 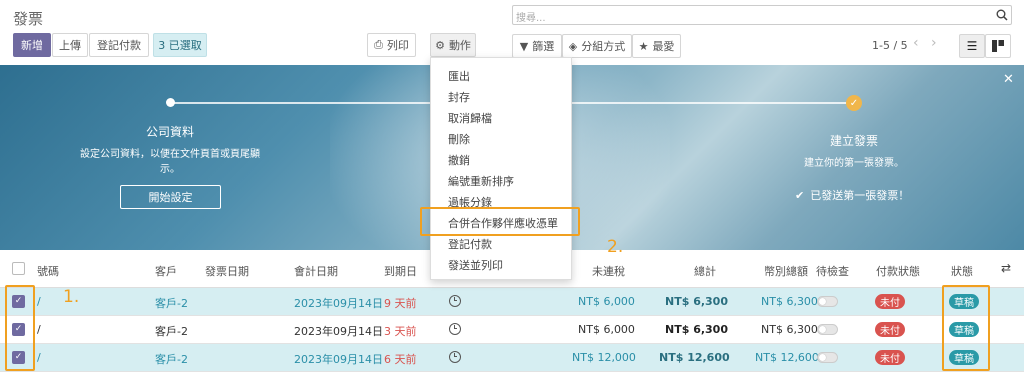 I want to click on row-total: NT$ 12,600, so click(x=694, y=357).